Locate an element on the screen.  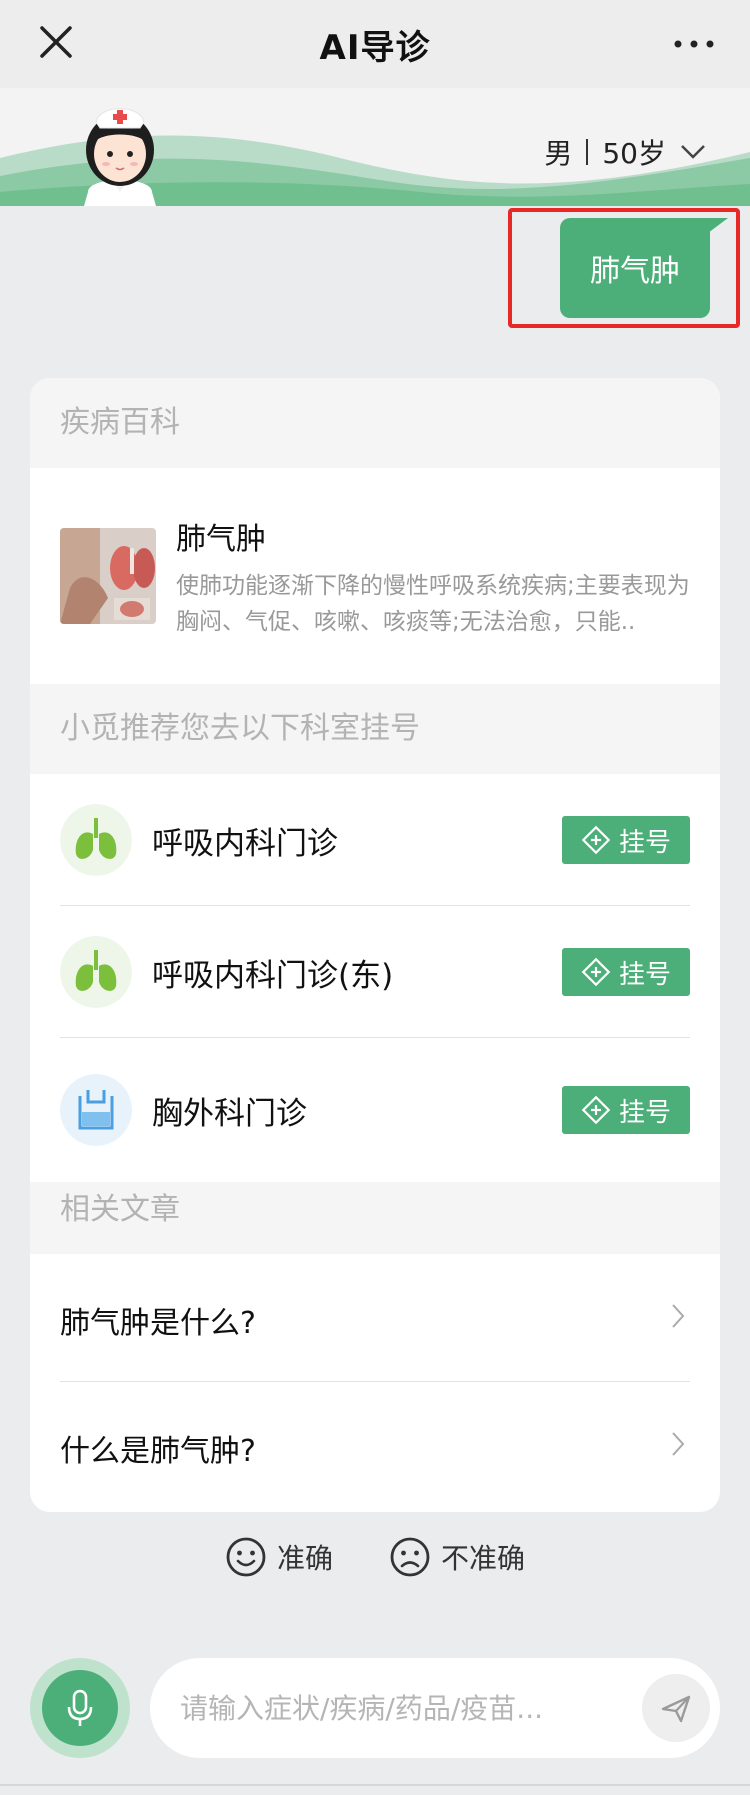
input-bar is located at coordinates (375, 1722).